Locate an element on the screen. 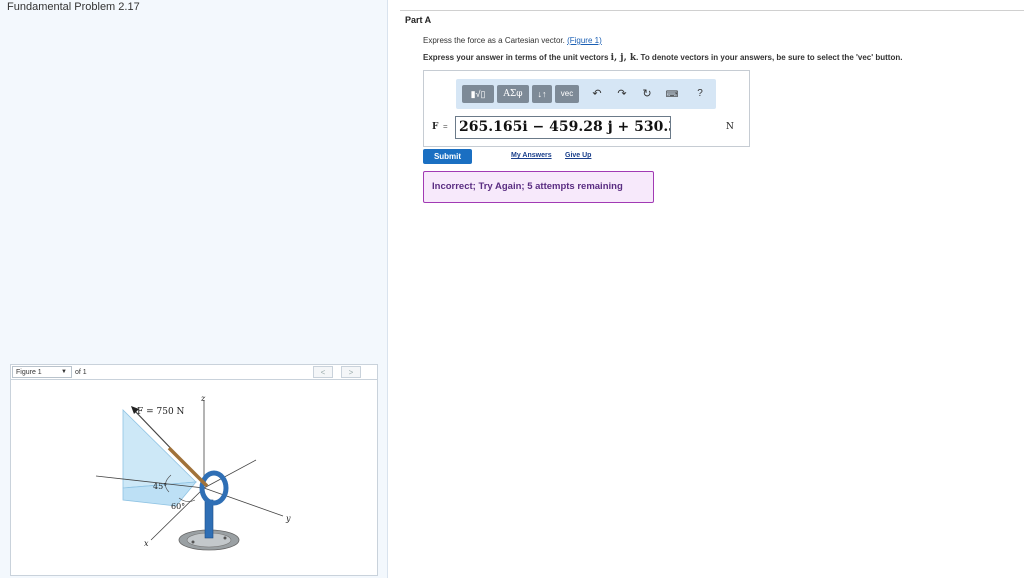 This screenshot has width=1024, height=578. figure-link: (Figure 1) is located at coordinates (584, 40).